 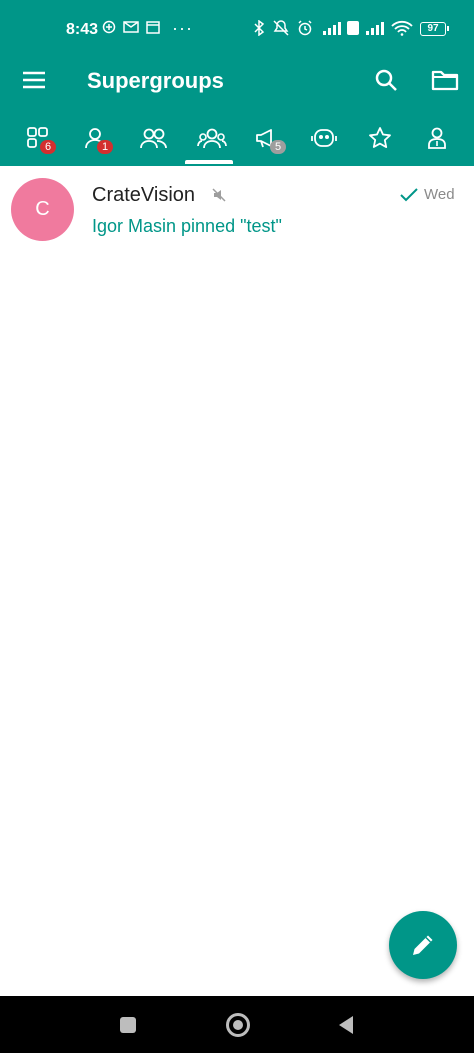 I want to click on supergroups-icon, so click(x=212, y=138).